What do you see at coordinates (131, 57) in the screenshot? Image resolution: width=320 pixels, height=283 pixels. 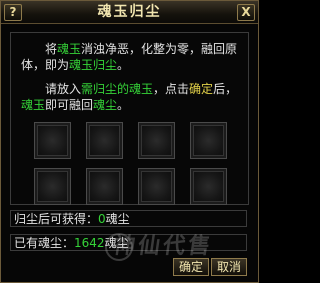 I see `description-paragraph-1: 将魂玉消浊净恶，化整为零，融回原体，即为魂玉归尘。` at bounding box center [131, 57].